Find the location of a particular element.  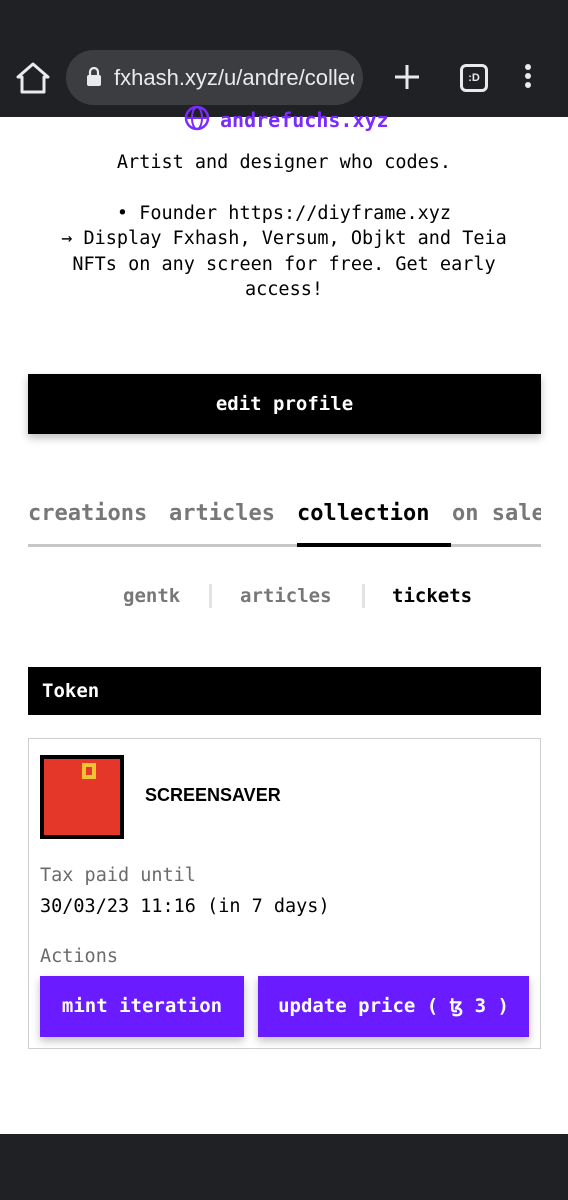

token-name: SCREENSAVER is located at coordinates (213, 795).